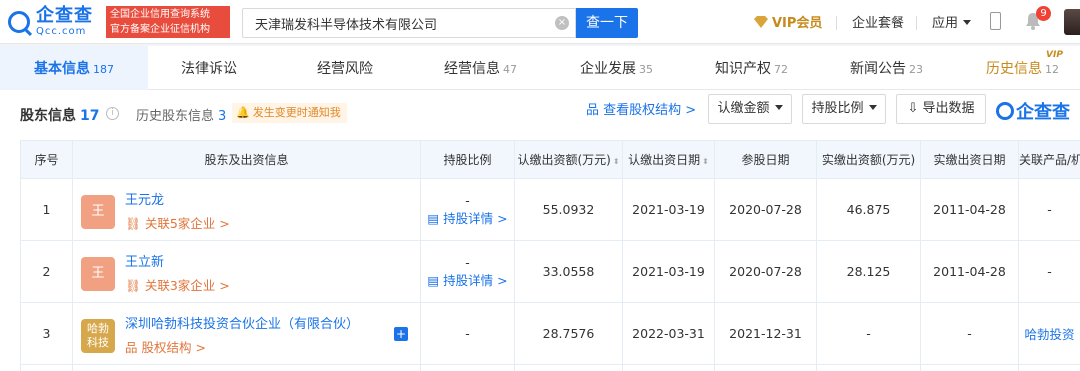 The image size is (1080, 371). Describe the element at coordinates (844, 109) in the screenshot. I see `share-ratio-dropdown: 持股比例` at that location.